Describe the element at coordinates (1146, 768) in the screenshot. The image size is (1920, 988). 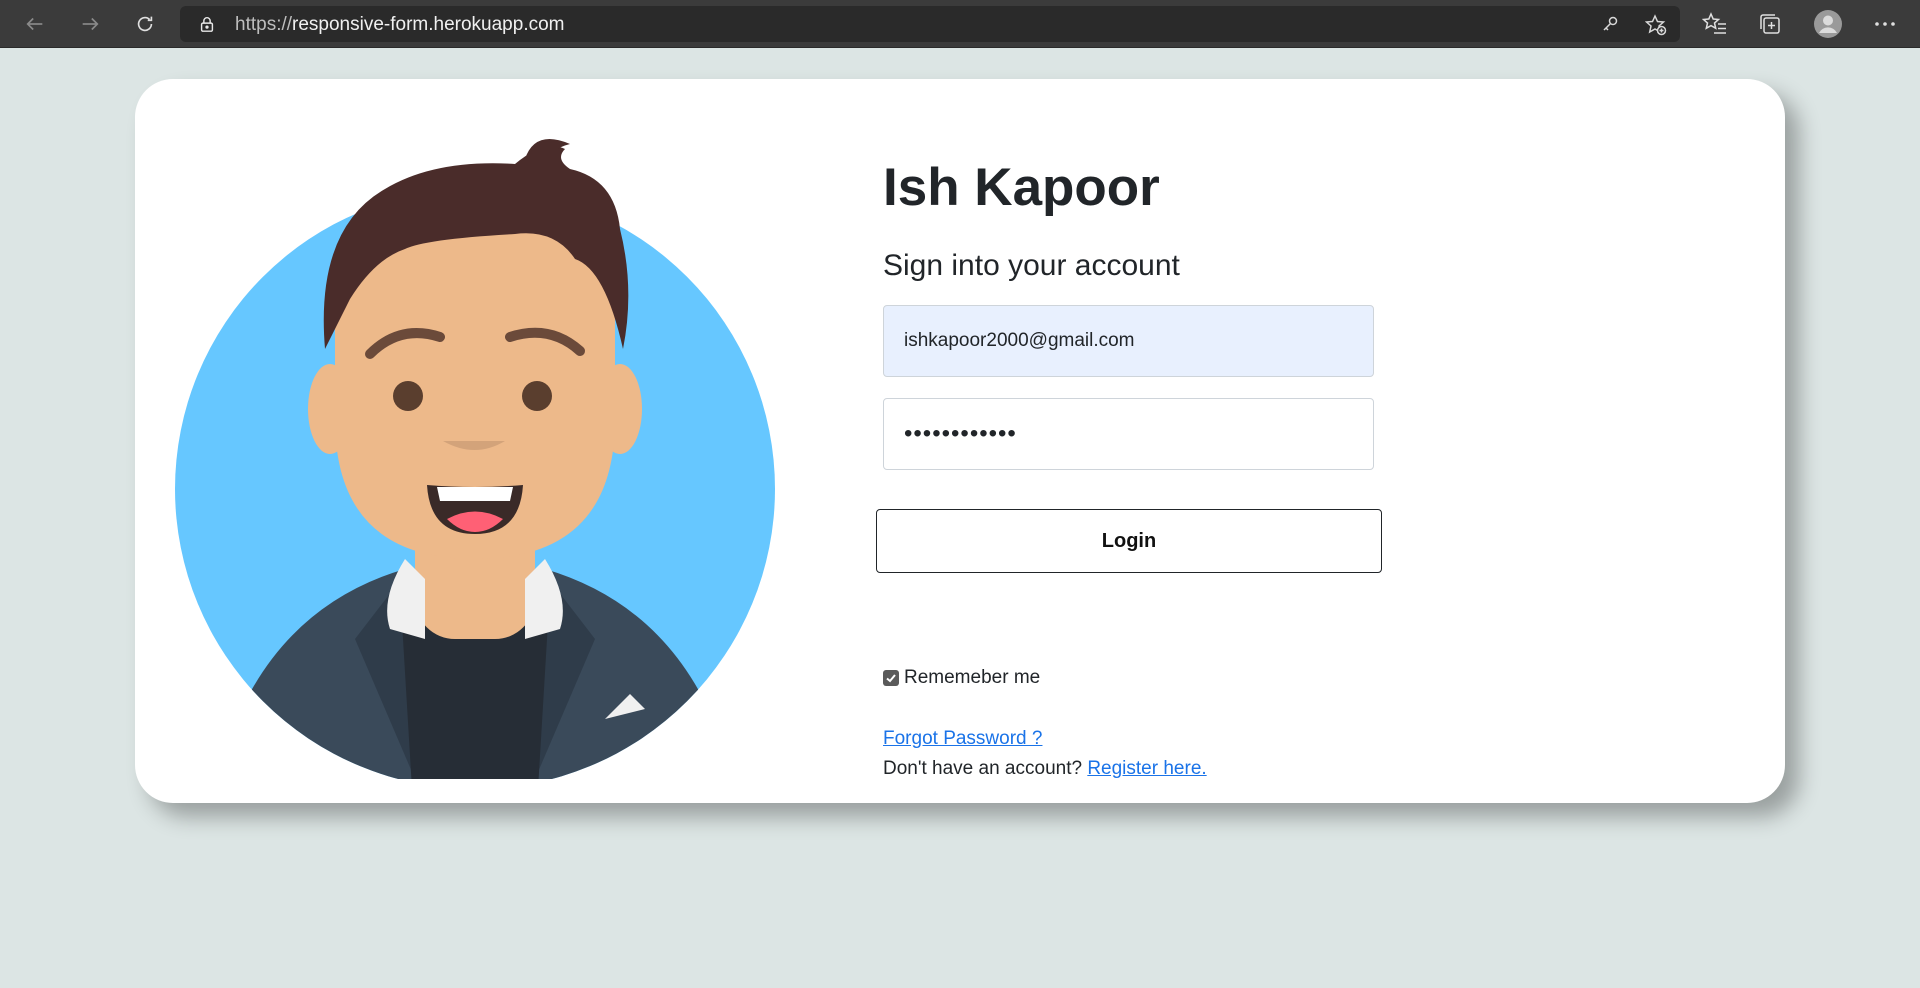
I see `register-link: Register here.` at that location.